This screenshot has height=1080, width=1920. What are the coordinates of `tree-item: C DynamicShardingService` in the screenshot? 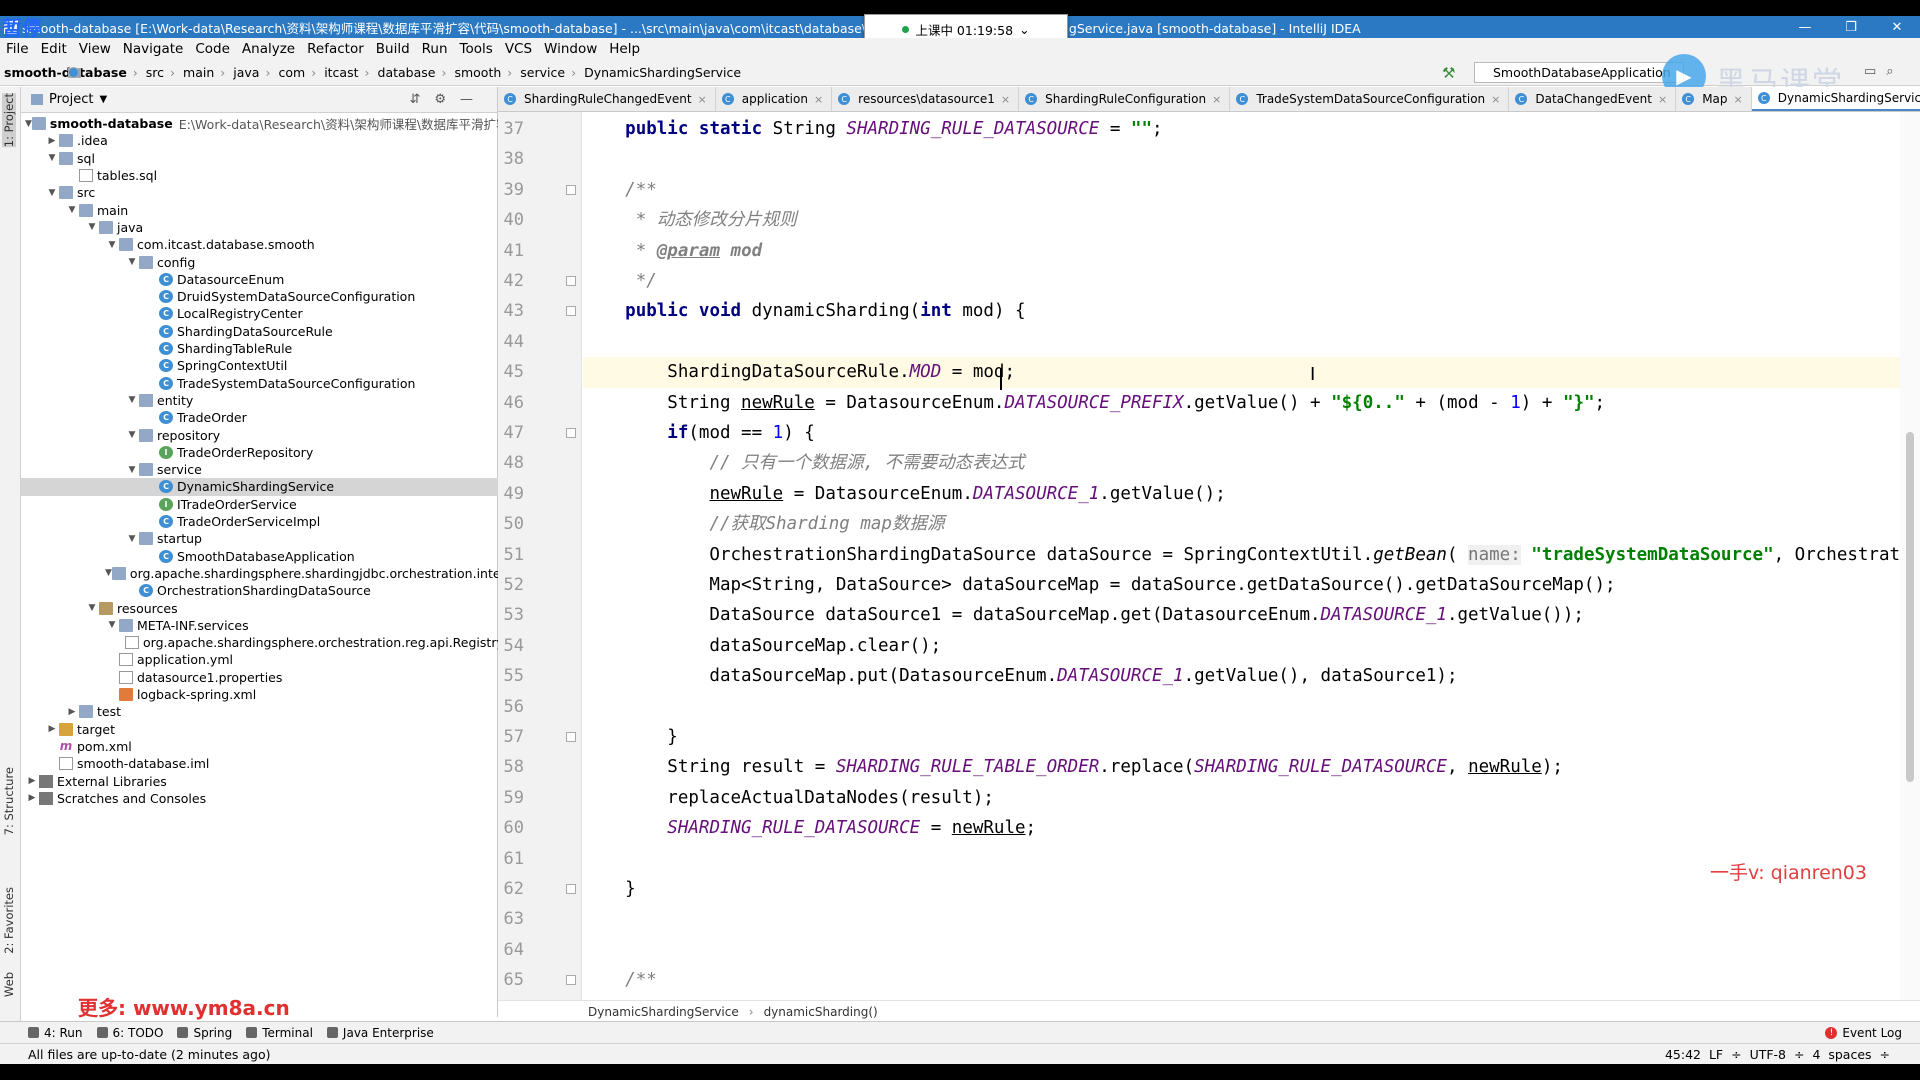 It's located at (259, 487).